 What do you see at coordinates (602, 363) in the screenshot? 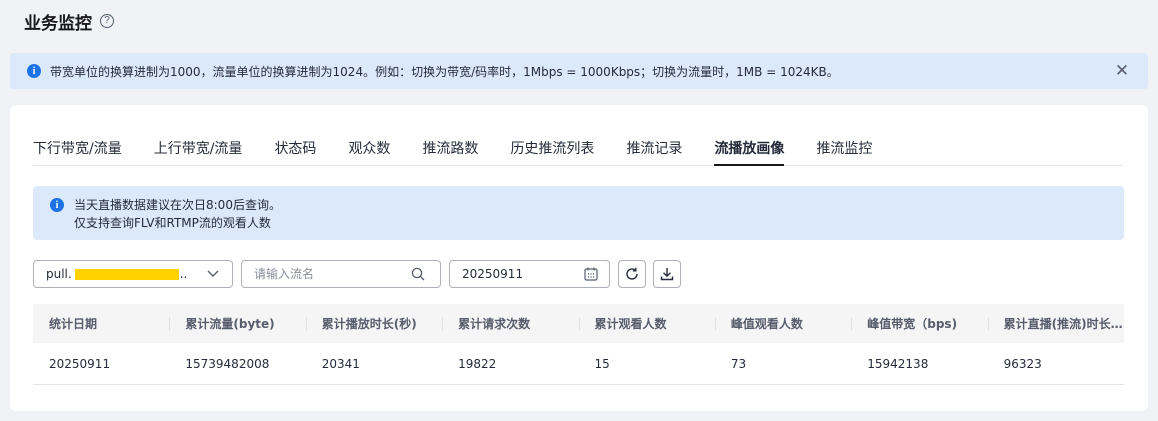
I see `cell-viewers: 15` at bounding box center [602, 363].